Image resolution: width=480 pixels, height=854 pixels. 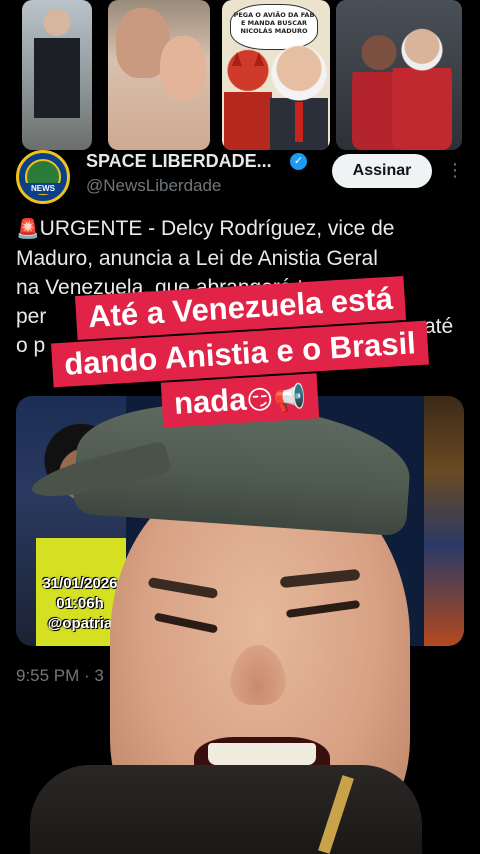 I want to click on post-text-line: Maduro, anuncia a Lei de Anistia Geral, so click(x=197, y=258).